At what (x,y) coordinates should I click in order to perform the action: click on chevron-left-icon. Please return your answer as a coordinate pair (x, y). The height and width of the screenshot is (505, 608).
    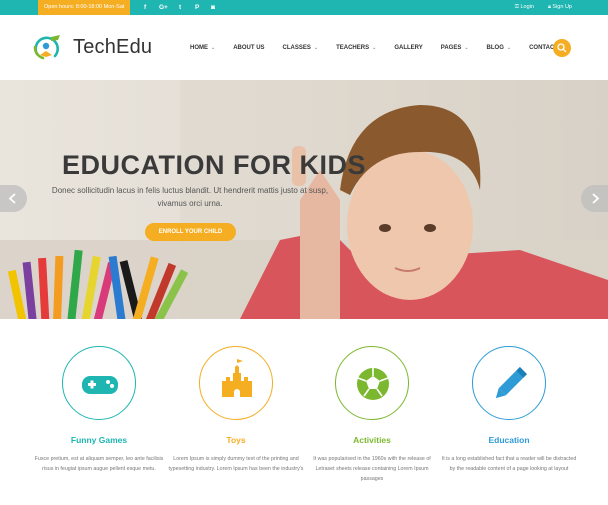
    Looking at the image, I should click on (12, 198).